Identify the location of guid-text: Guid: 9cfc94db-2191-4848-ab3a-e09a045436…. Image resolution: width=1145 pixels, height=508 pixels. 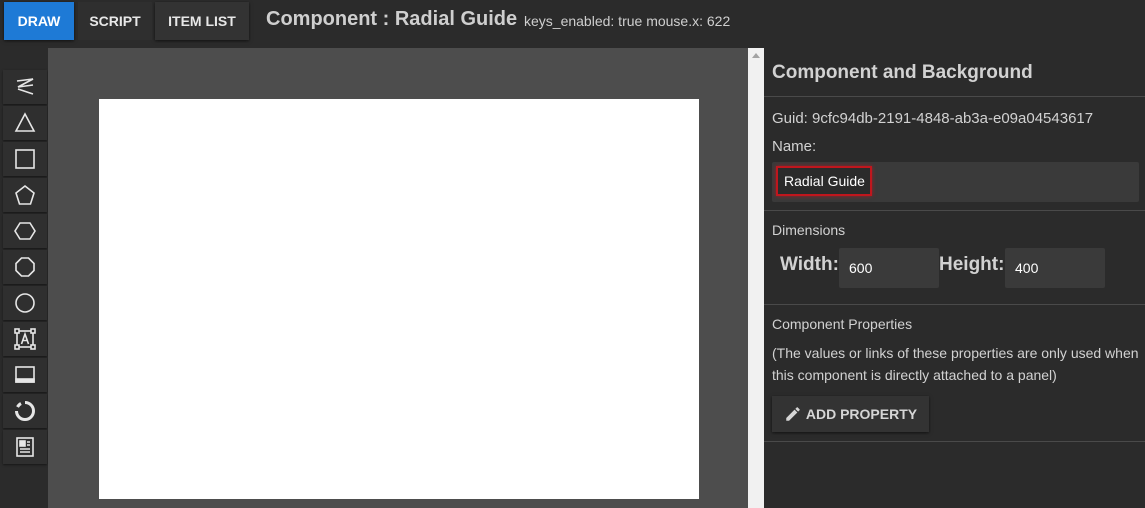
(933, 118).